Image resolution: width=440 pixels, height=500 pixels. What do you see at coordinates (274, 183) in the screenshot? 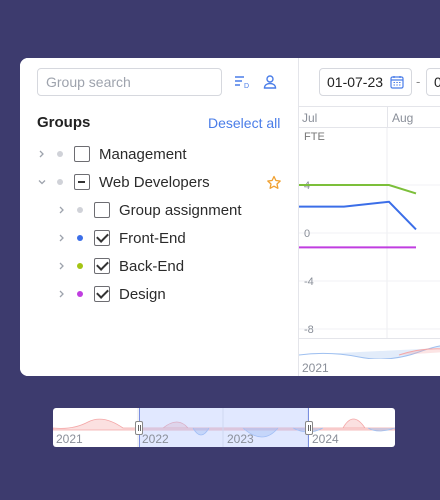
I see `star-icon` at bounding box center [274, 183].